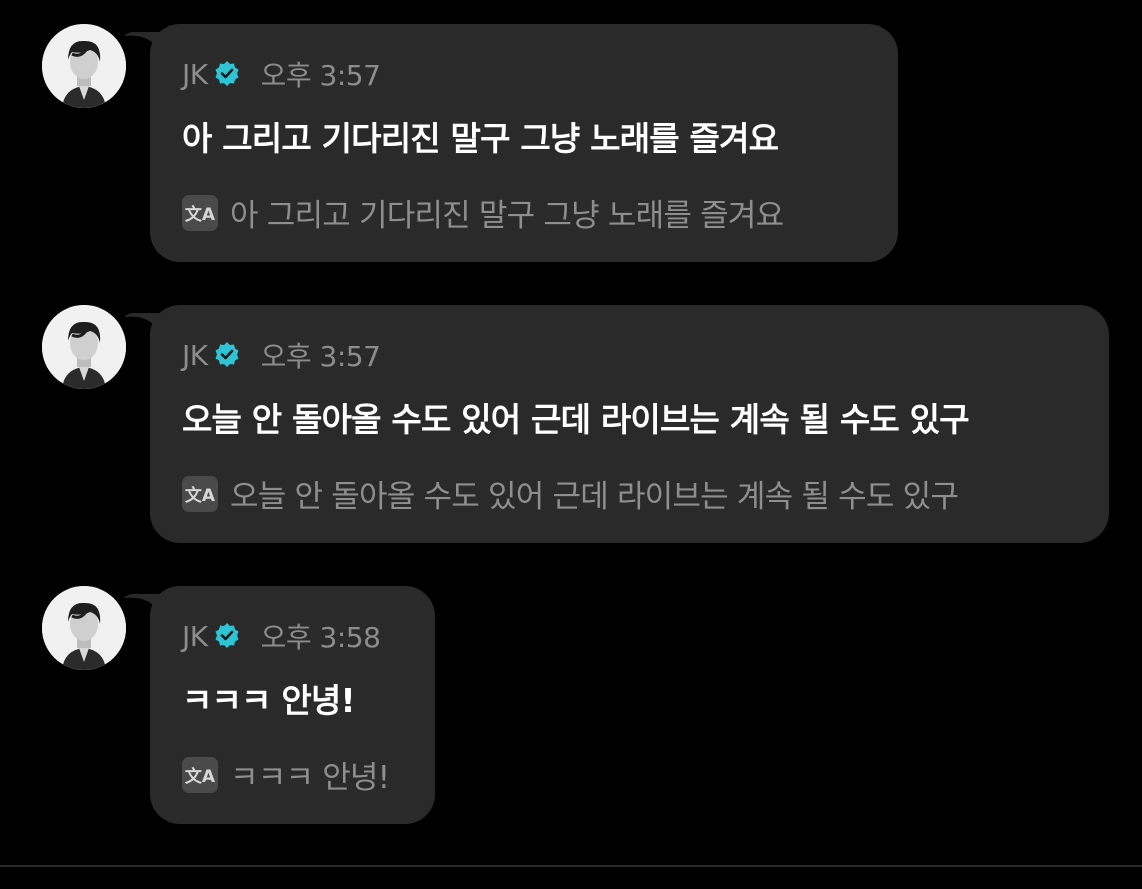 Image resolution: width=1142 pixels, height=889 pixels. What do you see at coordinates (310, 778) in the screenshot?
I see `translation-text: ㅋㅋㅋ 안녕!` at bounding box center [310, 778].